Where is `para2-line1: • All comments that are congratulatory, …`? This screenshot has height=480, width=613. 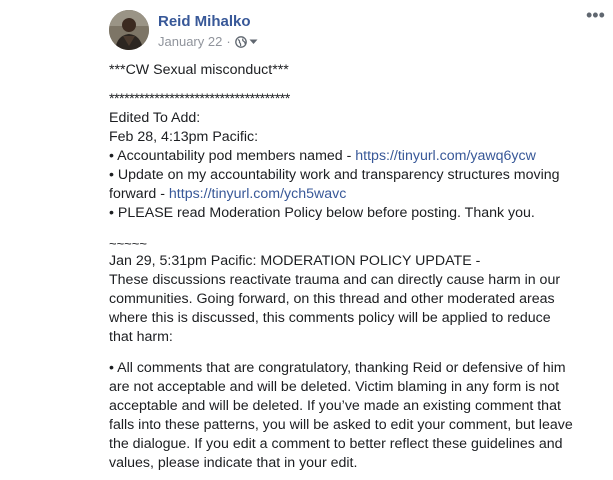 para2-line1: • All comments that are congratulatory, … is located at coordinates (337, 368).